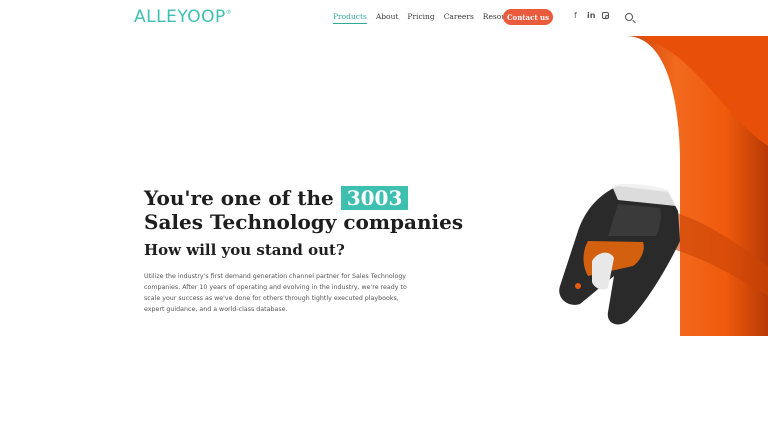  I want to click on hero-title-line1: You're one of the 3003, so click(303, 198).